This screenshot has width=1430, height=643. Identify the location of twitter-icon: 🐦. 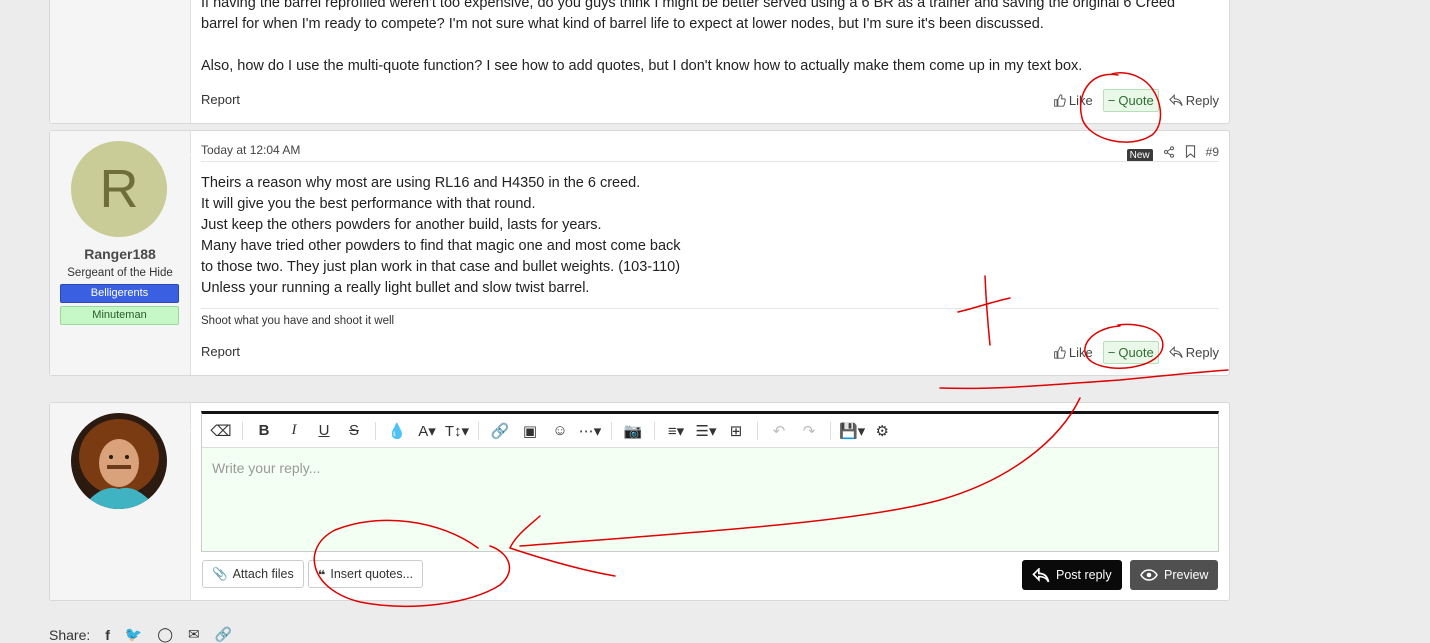
(133, 634).